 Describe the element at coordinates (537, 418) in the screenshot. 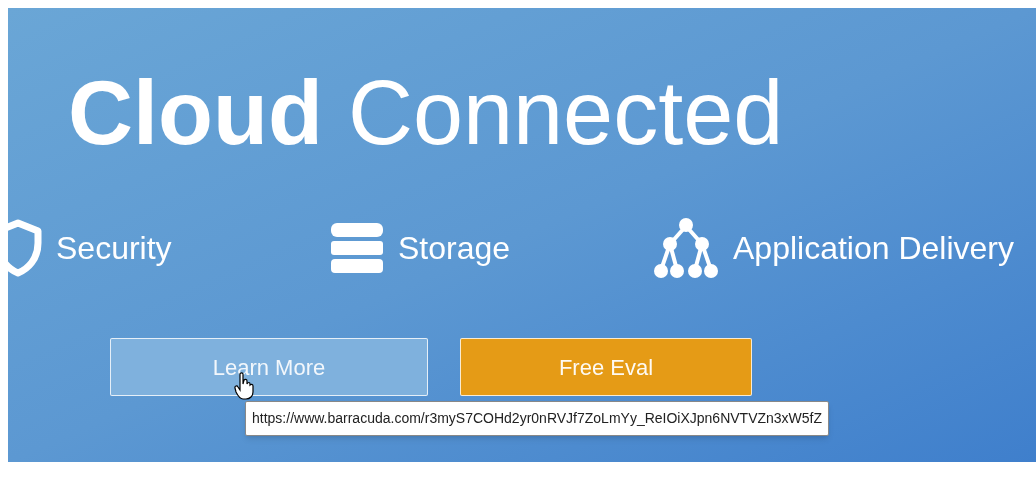

I see `url-tooltip: https://www.barracuda.com/r3myS7COHd2yr0nRVJf7ZoLmYy_ReIOiXJpn6NVTVZn3xW5fZ` at that location.